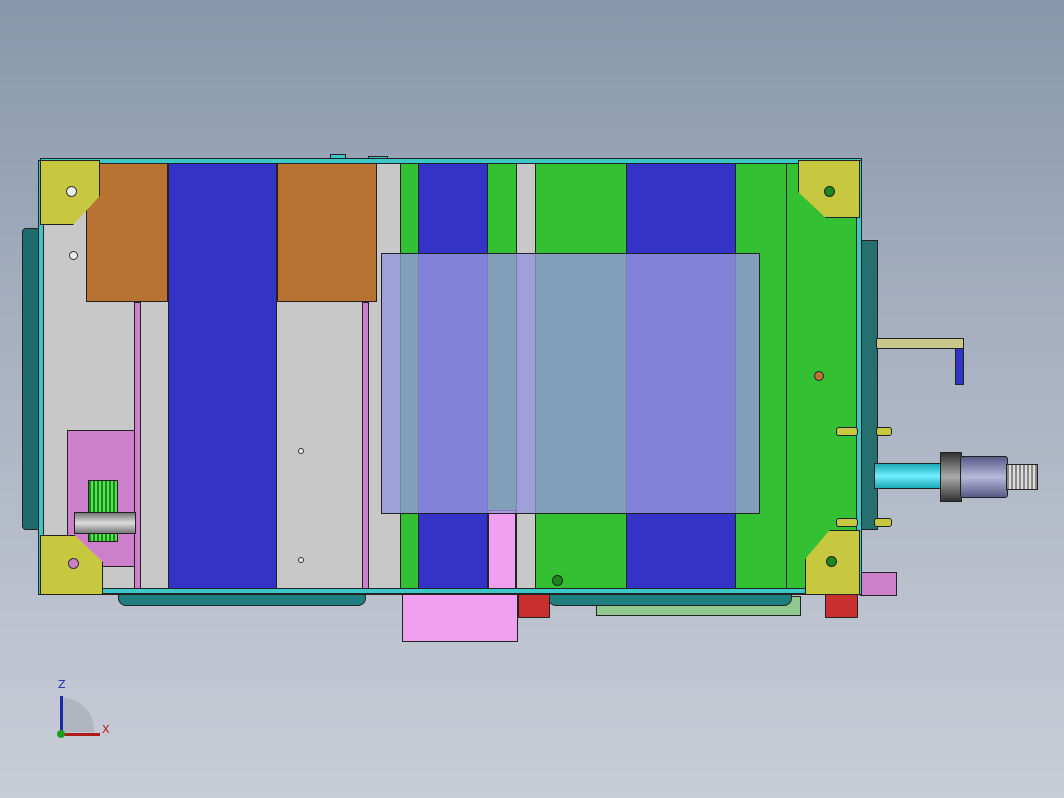 The height and width of the screenshot is (798, 1064). I want to click on axis-triad: Z X, so click(85, 711).